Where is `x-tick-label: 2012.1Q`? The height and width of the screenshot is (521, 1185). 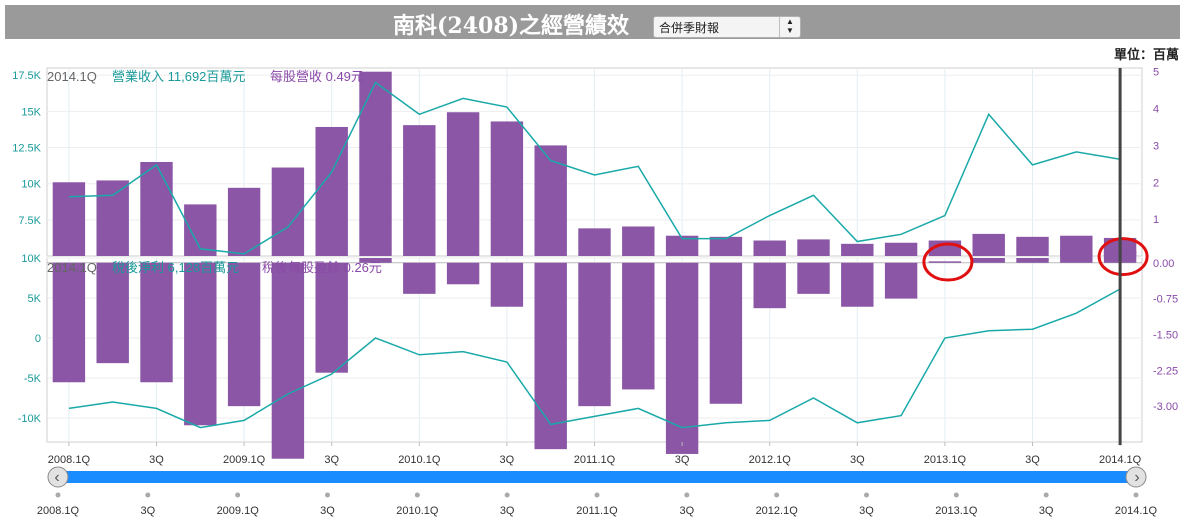
x-tick-label: 2012.1Q is located at coordinates (770, 460).